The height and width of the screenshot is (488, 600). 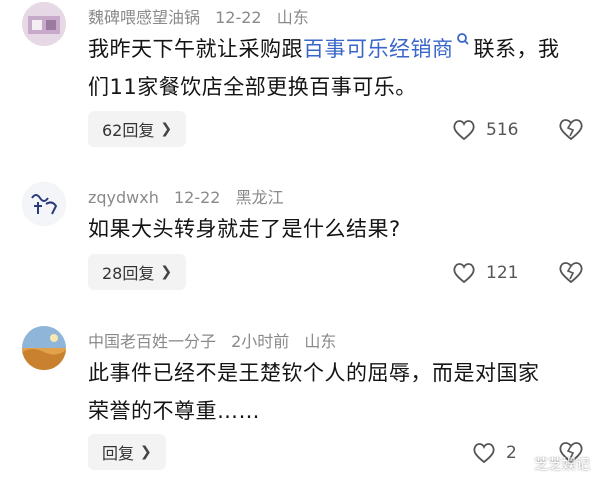 I want to click on search-icon, so click(x=462, y=39).